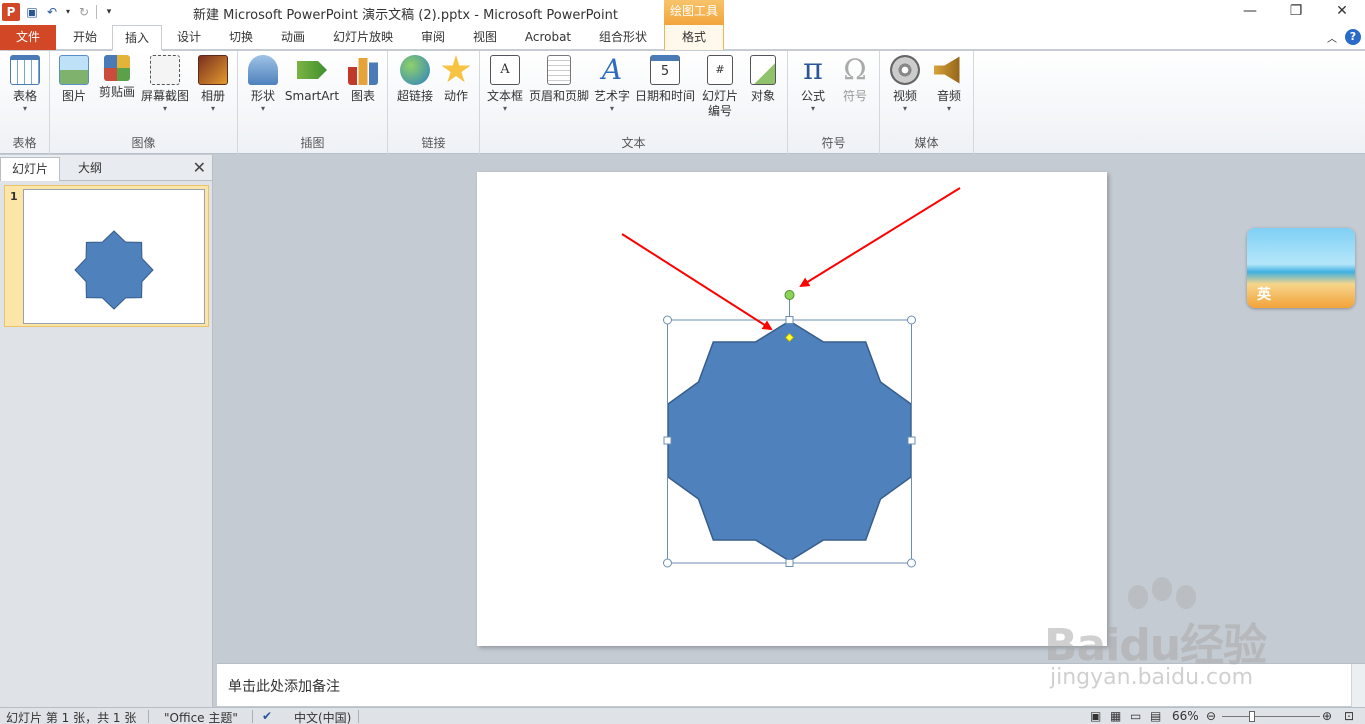 The width and height of the screenshot is (1365, 724). I want to click on window-controls: — ❐ ✕, so click(1296, 11).